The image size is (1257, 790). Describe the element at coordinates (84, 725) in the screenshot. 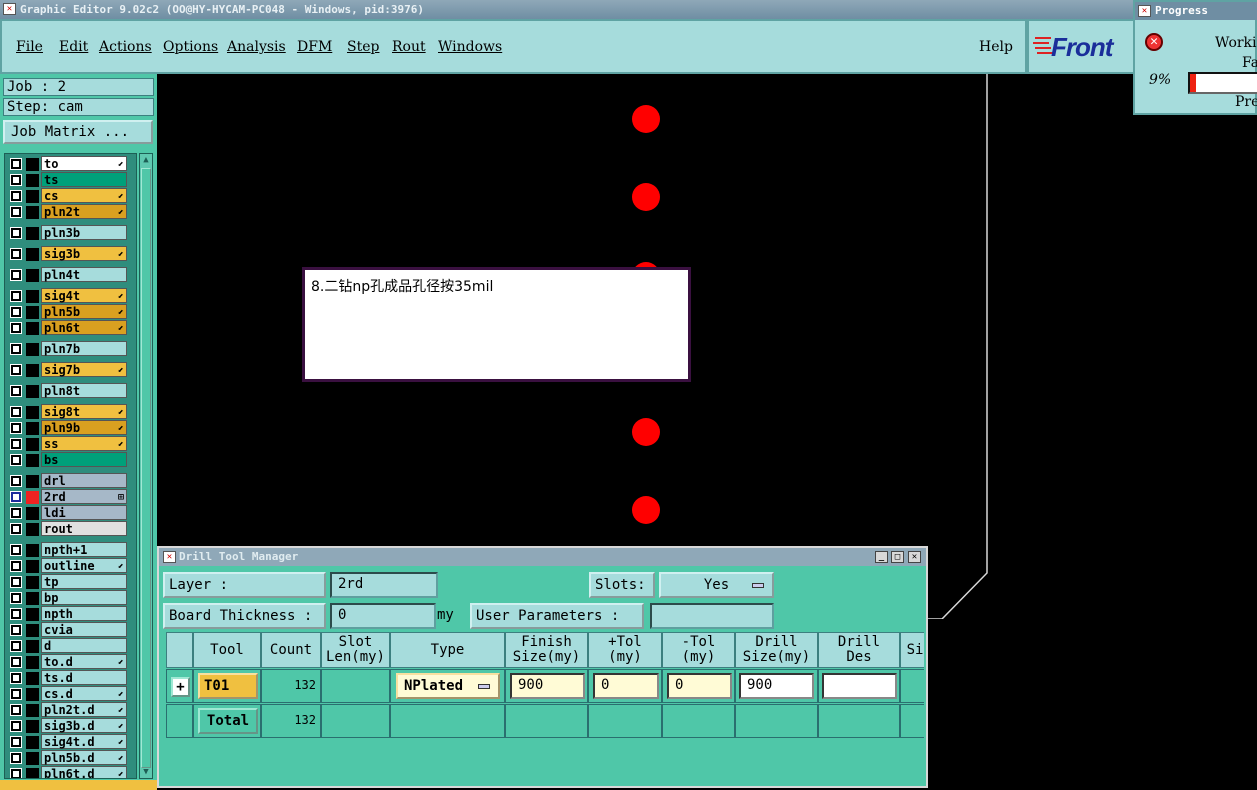

I see `layer-name: sig3b.d ⬋` at that location.